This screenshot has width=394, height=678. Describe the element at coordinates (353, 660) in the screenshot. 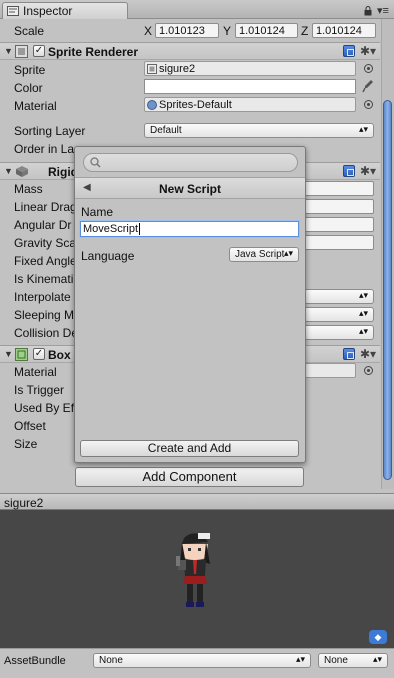

I see `asset-bundle-variant-dropdown: None ▴▾` at that location.